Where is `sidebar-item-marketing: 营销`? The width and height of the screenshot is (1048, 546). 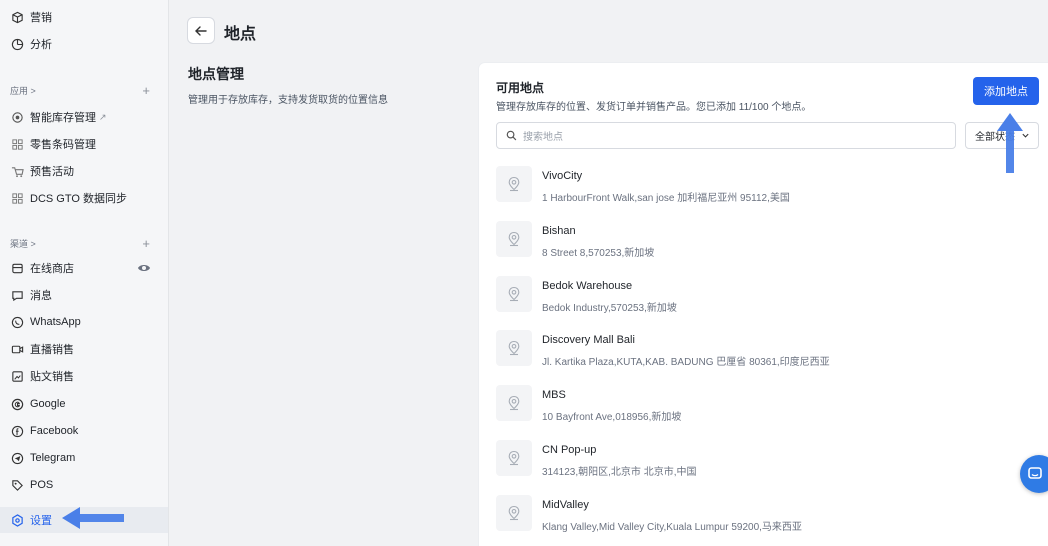 sidebar-item-marketing: 营销 is located at coordinates (31, 17).